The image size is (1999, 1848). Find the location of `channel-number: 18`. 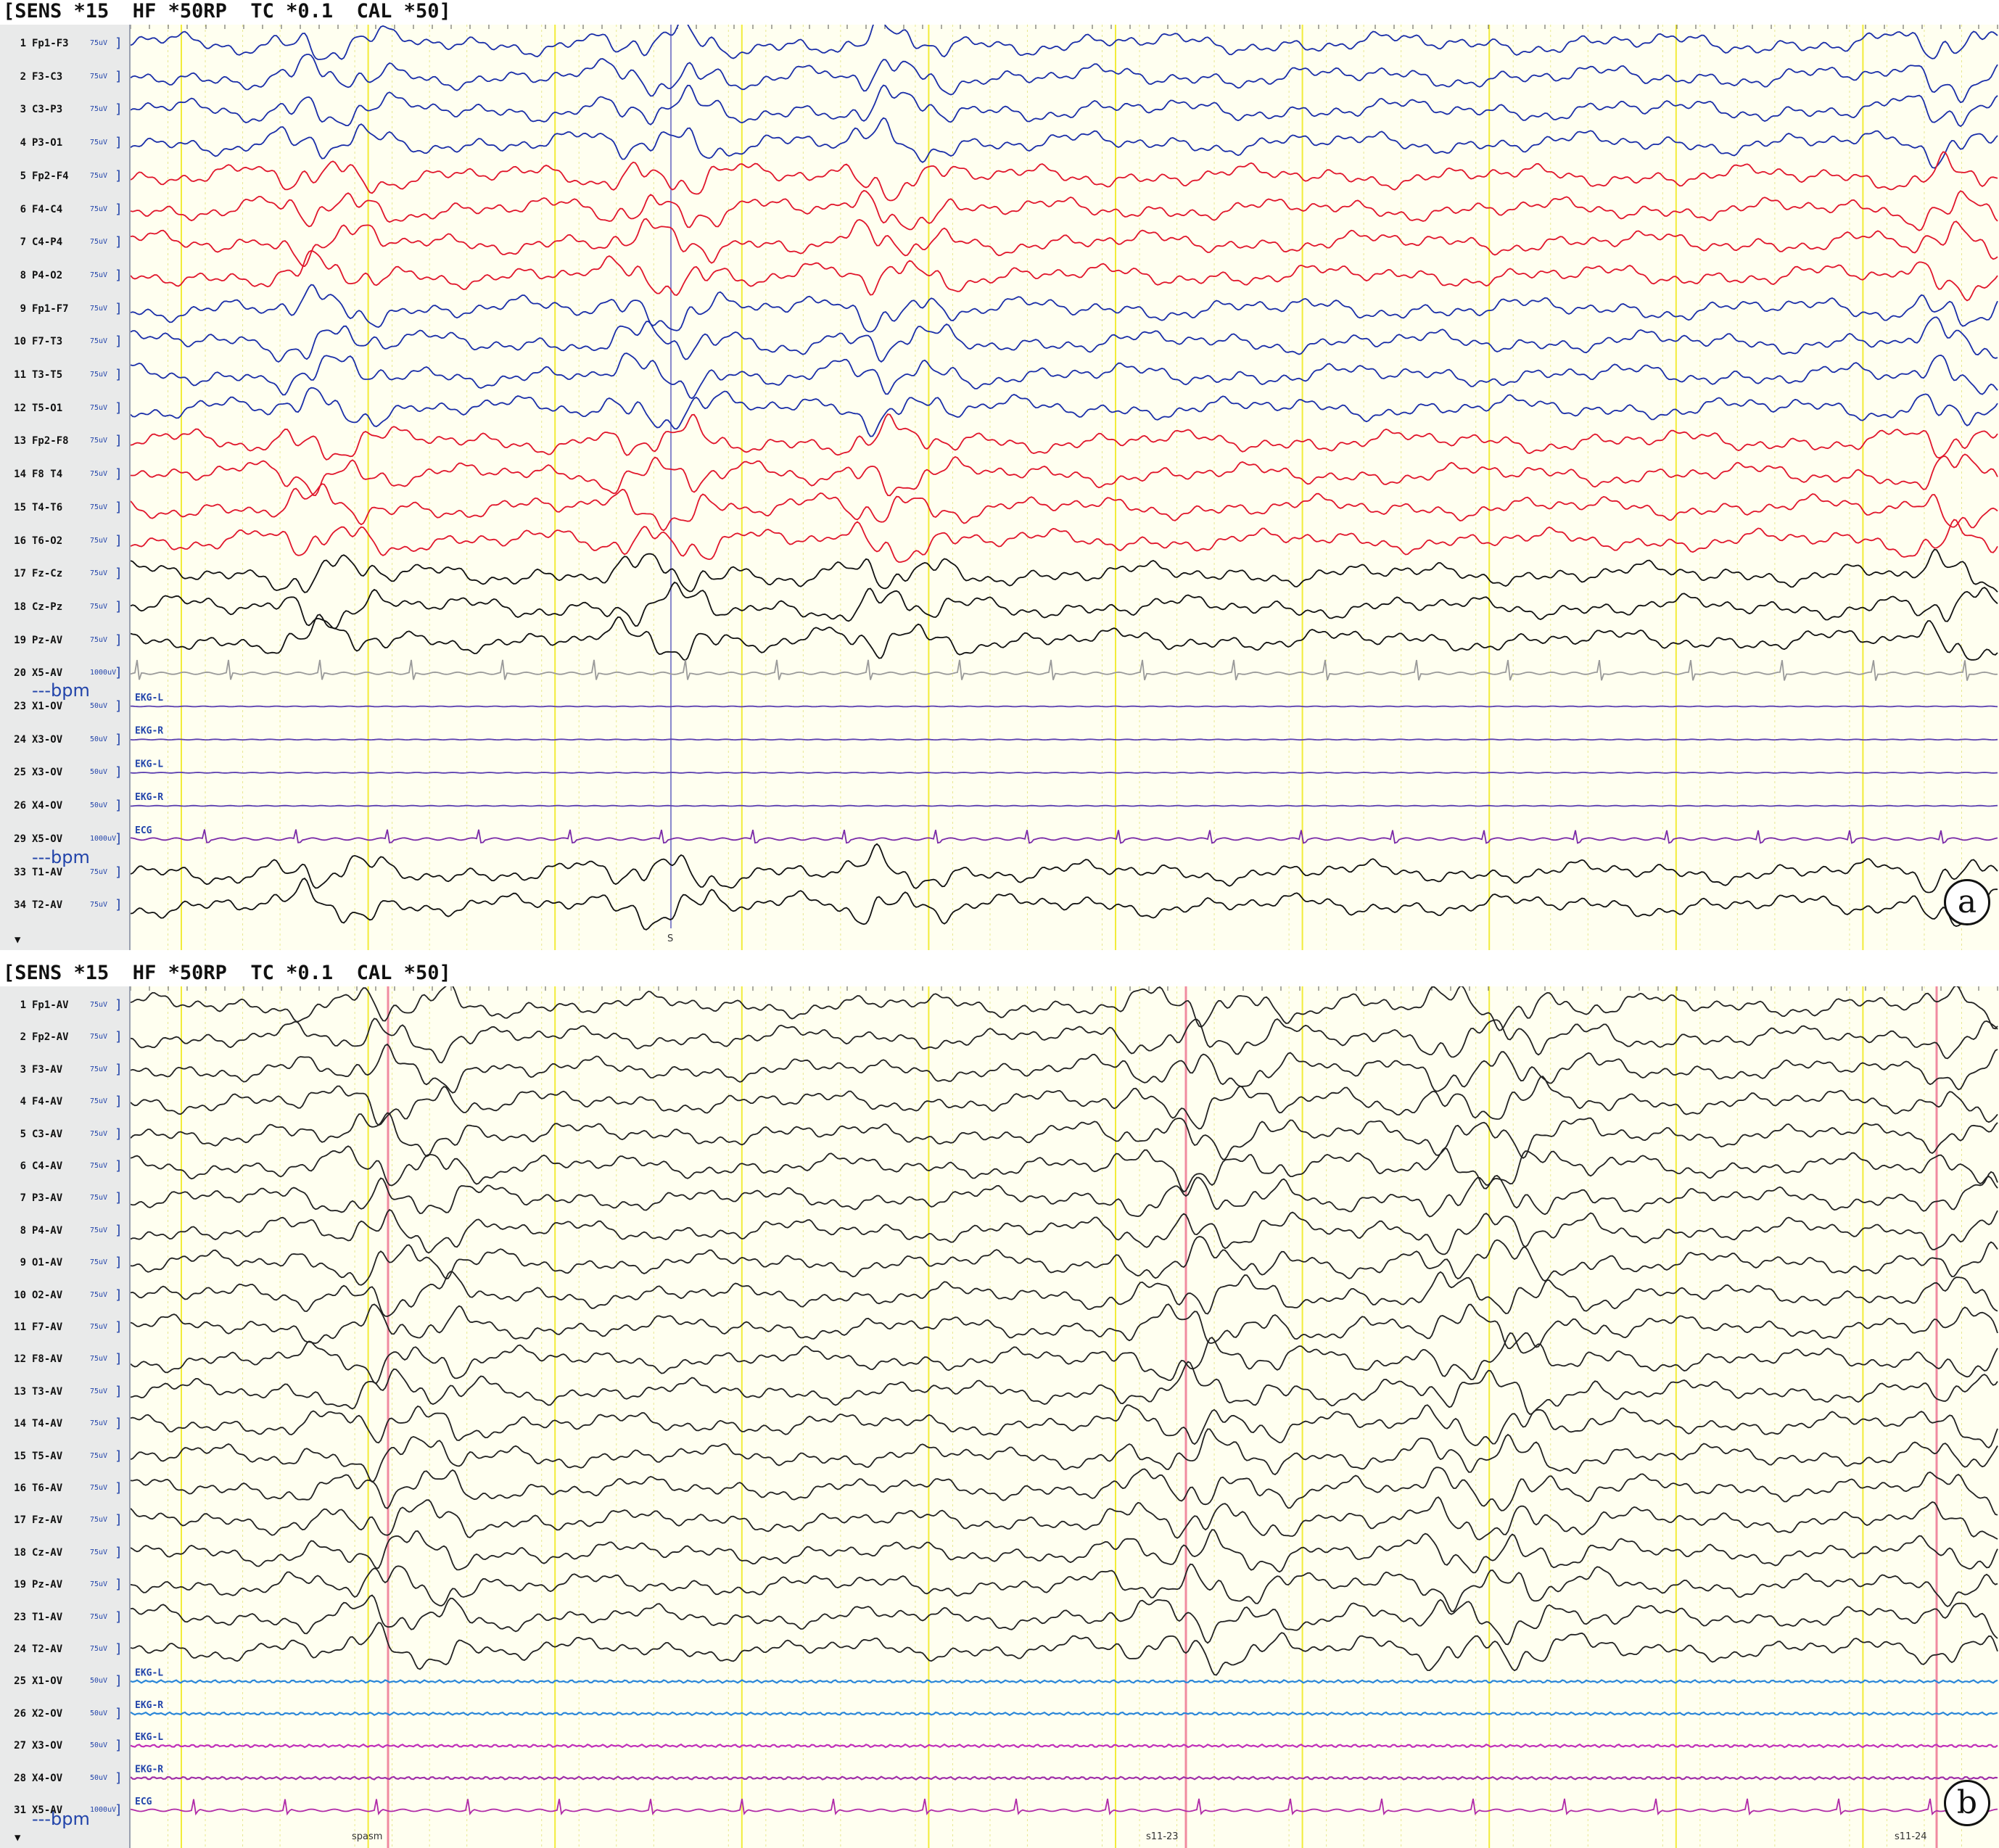

channel-number: 18 is located at coordinates (20, 1552).